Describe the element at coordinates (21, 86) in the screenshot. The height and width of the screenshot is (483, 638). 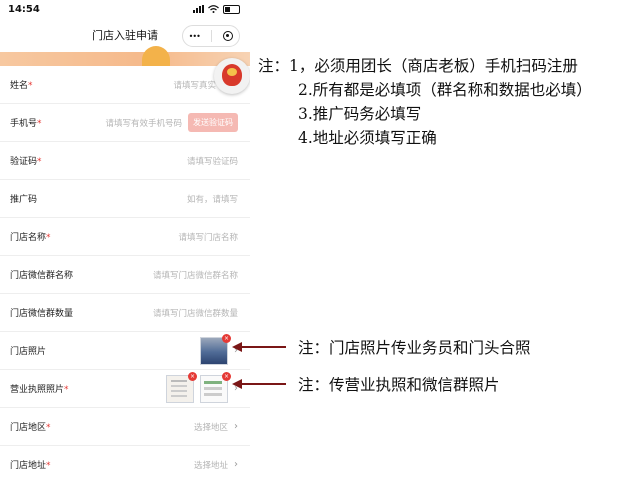
I see `row-label: 姓名*` at that location.